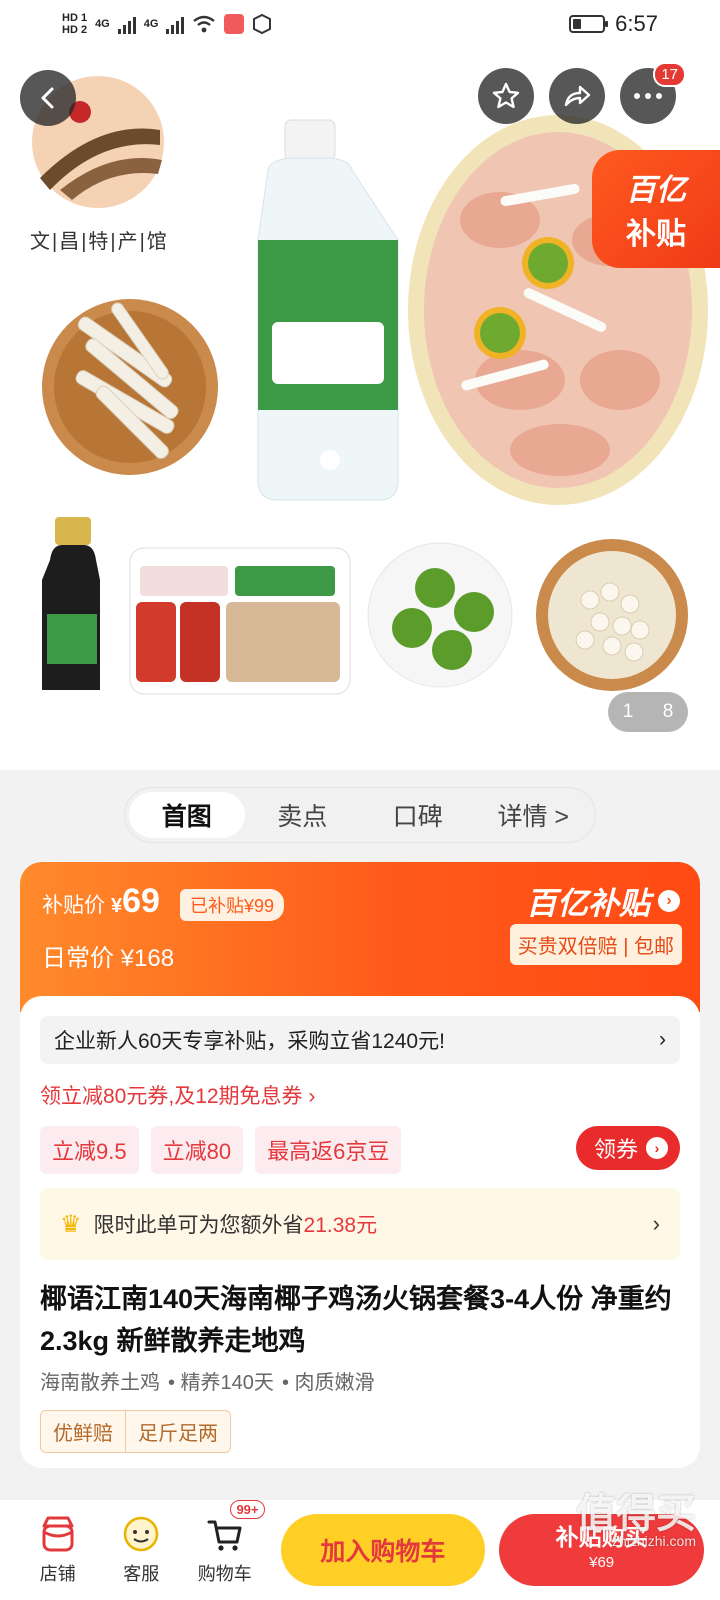  What do you see at coordinates (147, 958) in the screenshot?
I see `regular-price-value: ¥168` at bounding box center [147, 958].